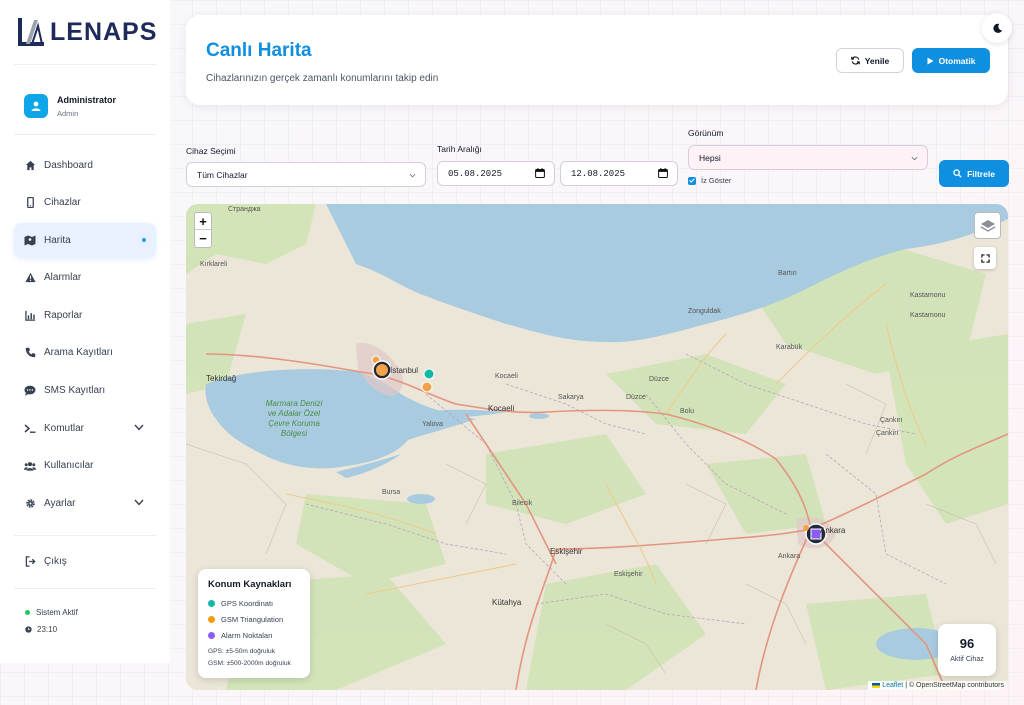  What do you see at coordinates (87, 99) in the screenshot?
I see `user-name: Administrator` at bounding box center [87, 99].